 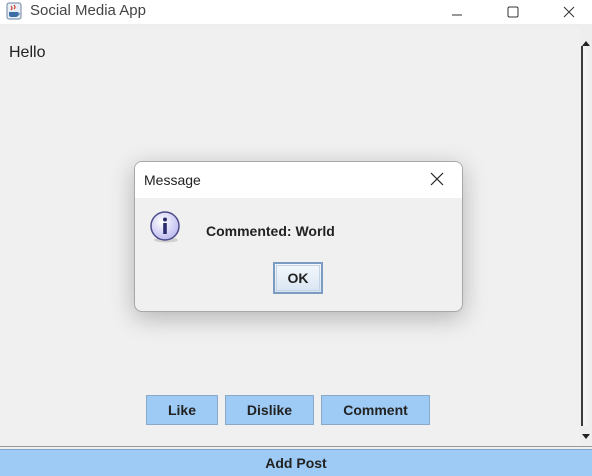 I want to click on minimize-icon, so click(x=457, y=12).